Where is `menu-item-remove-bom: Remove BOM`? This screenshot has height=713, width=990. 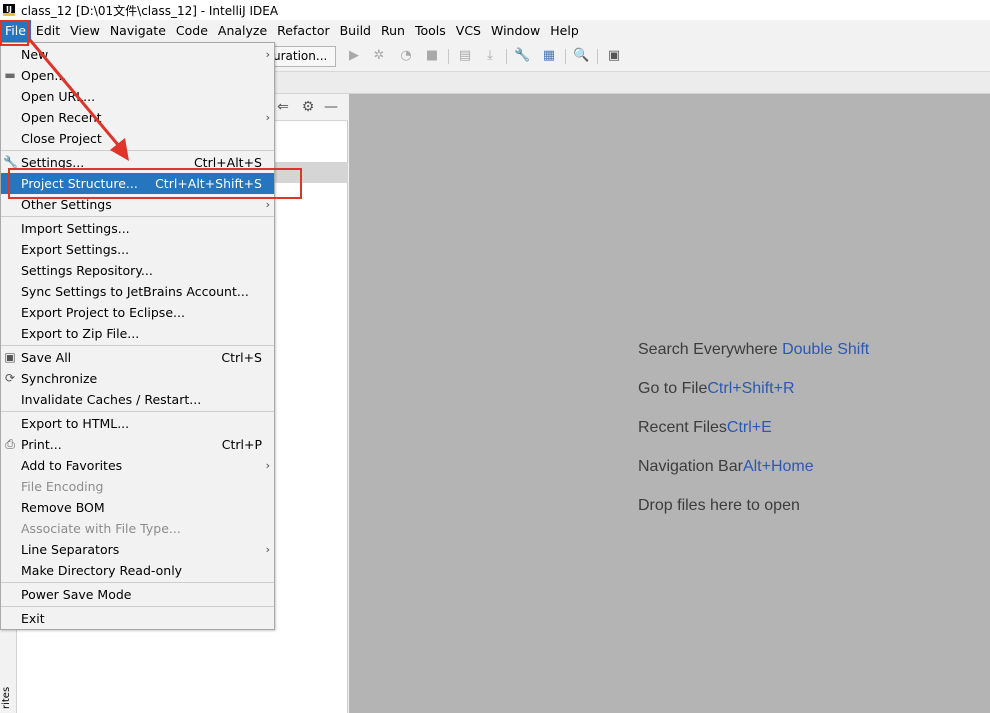 menu-item-remove-bom: Remove BOM is located at coordinates (137, 507).